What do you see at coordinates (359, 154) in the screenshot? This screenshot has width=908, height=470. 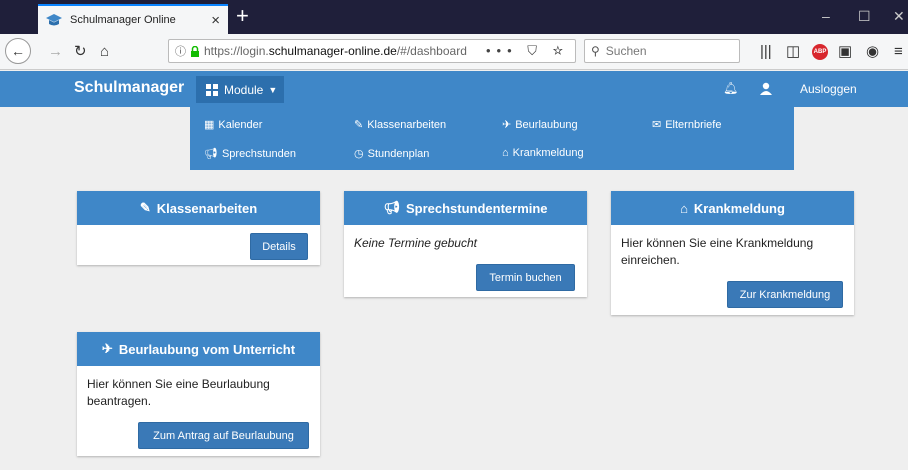 I see `clock-icon: ◷` at bounding box center [359, 154].